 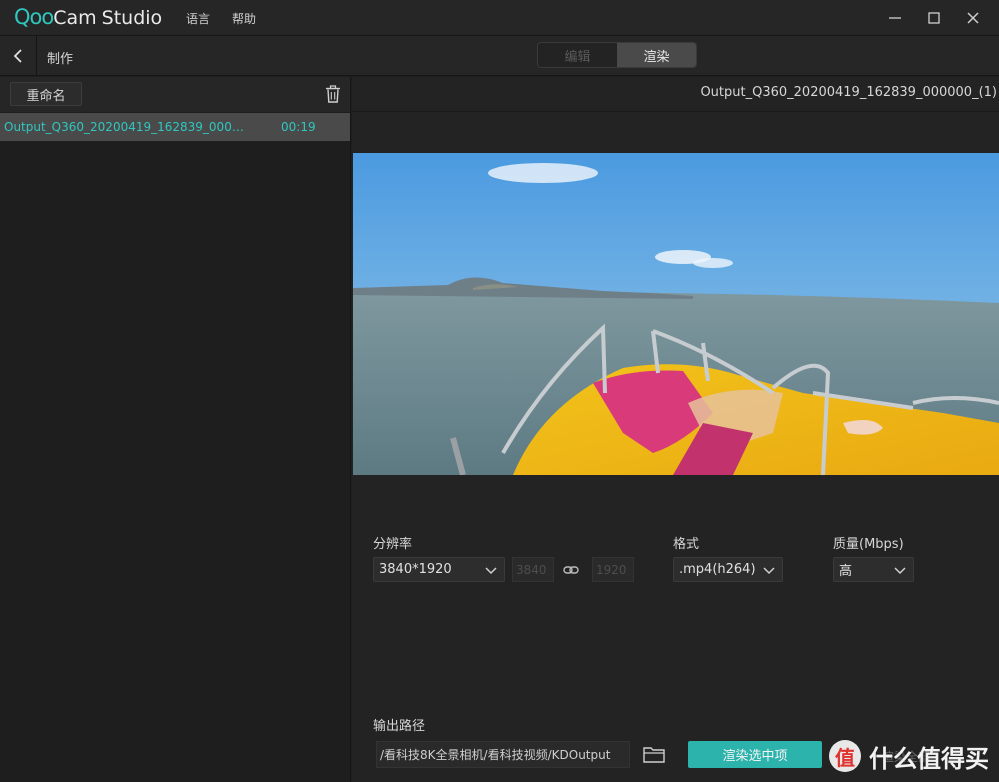 I want to click on height-input: 1920, so click(x=613, y=569).